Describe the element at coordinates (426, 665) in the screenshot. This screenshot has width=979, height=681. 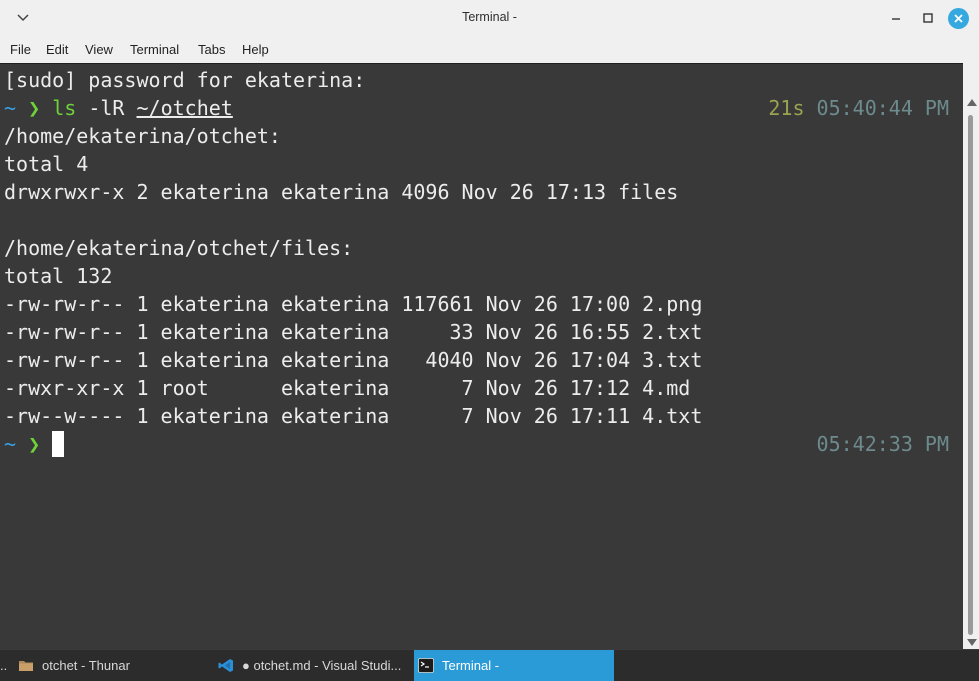
I see `terminal-icon` at that location.